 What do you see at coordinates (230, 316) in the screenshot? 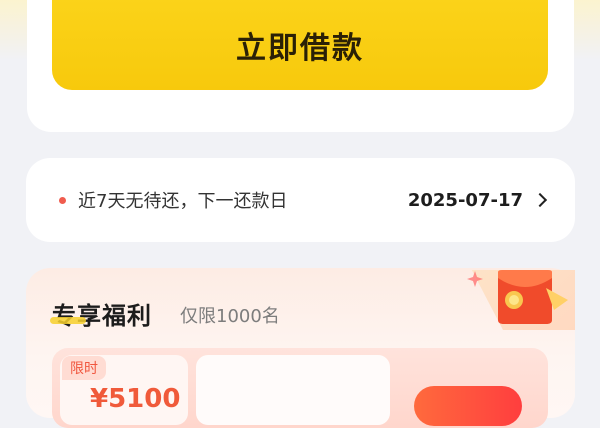
I see `benefits-subtitle: 仅限1000名` at bounding box center [230, 316].